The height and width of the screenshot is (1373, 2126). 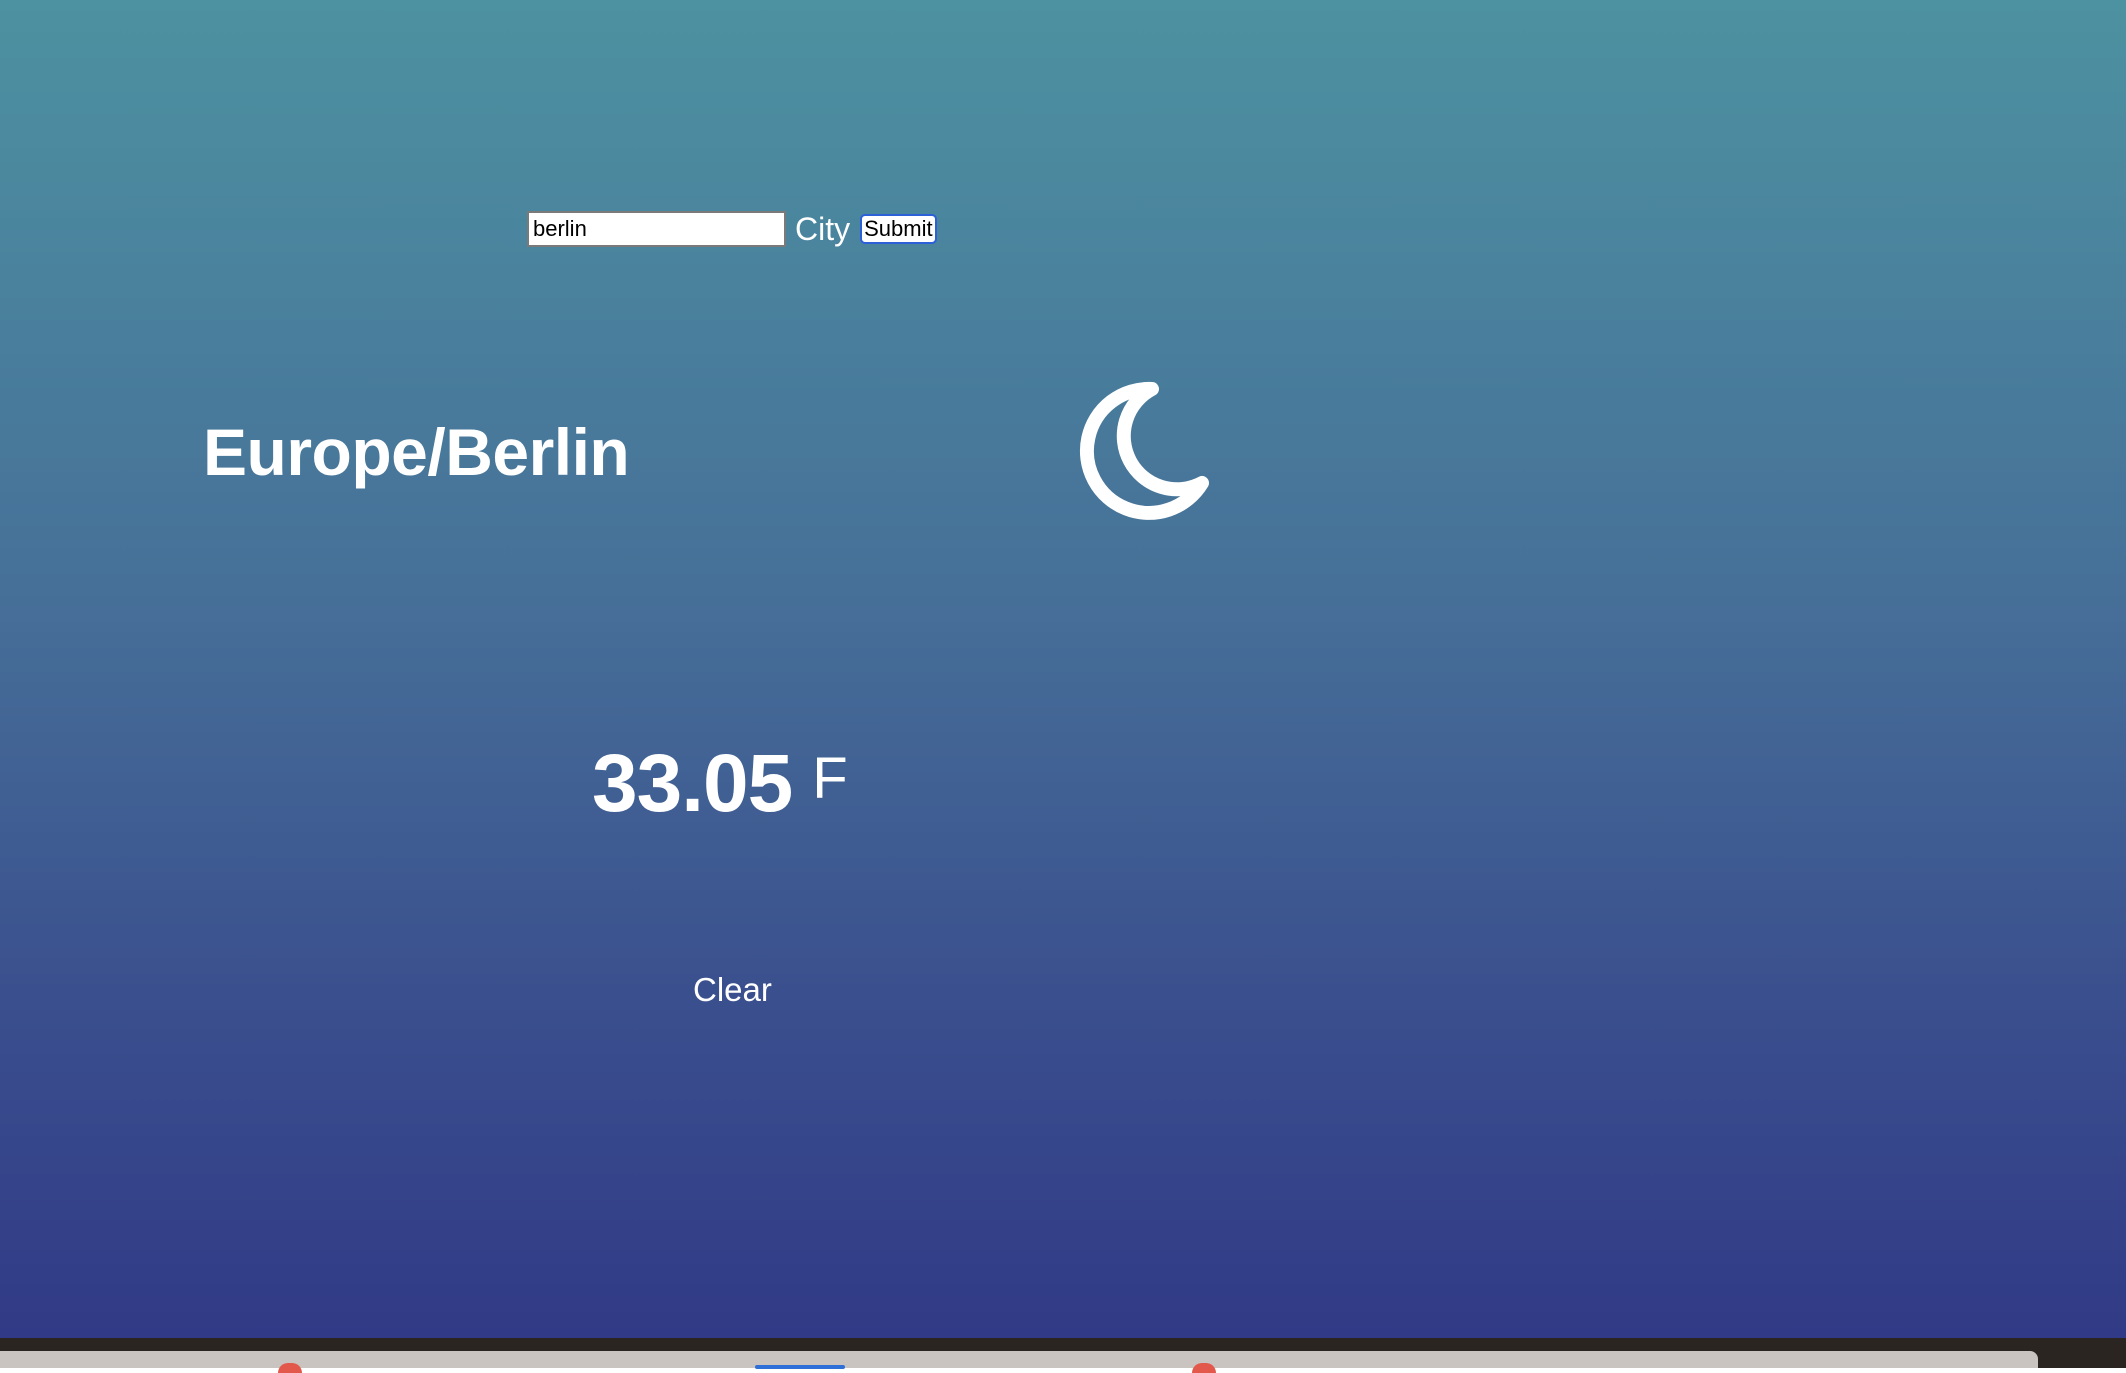 I want to click on crescent-moon-icon, so click(x=1140, y=456).